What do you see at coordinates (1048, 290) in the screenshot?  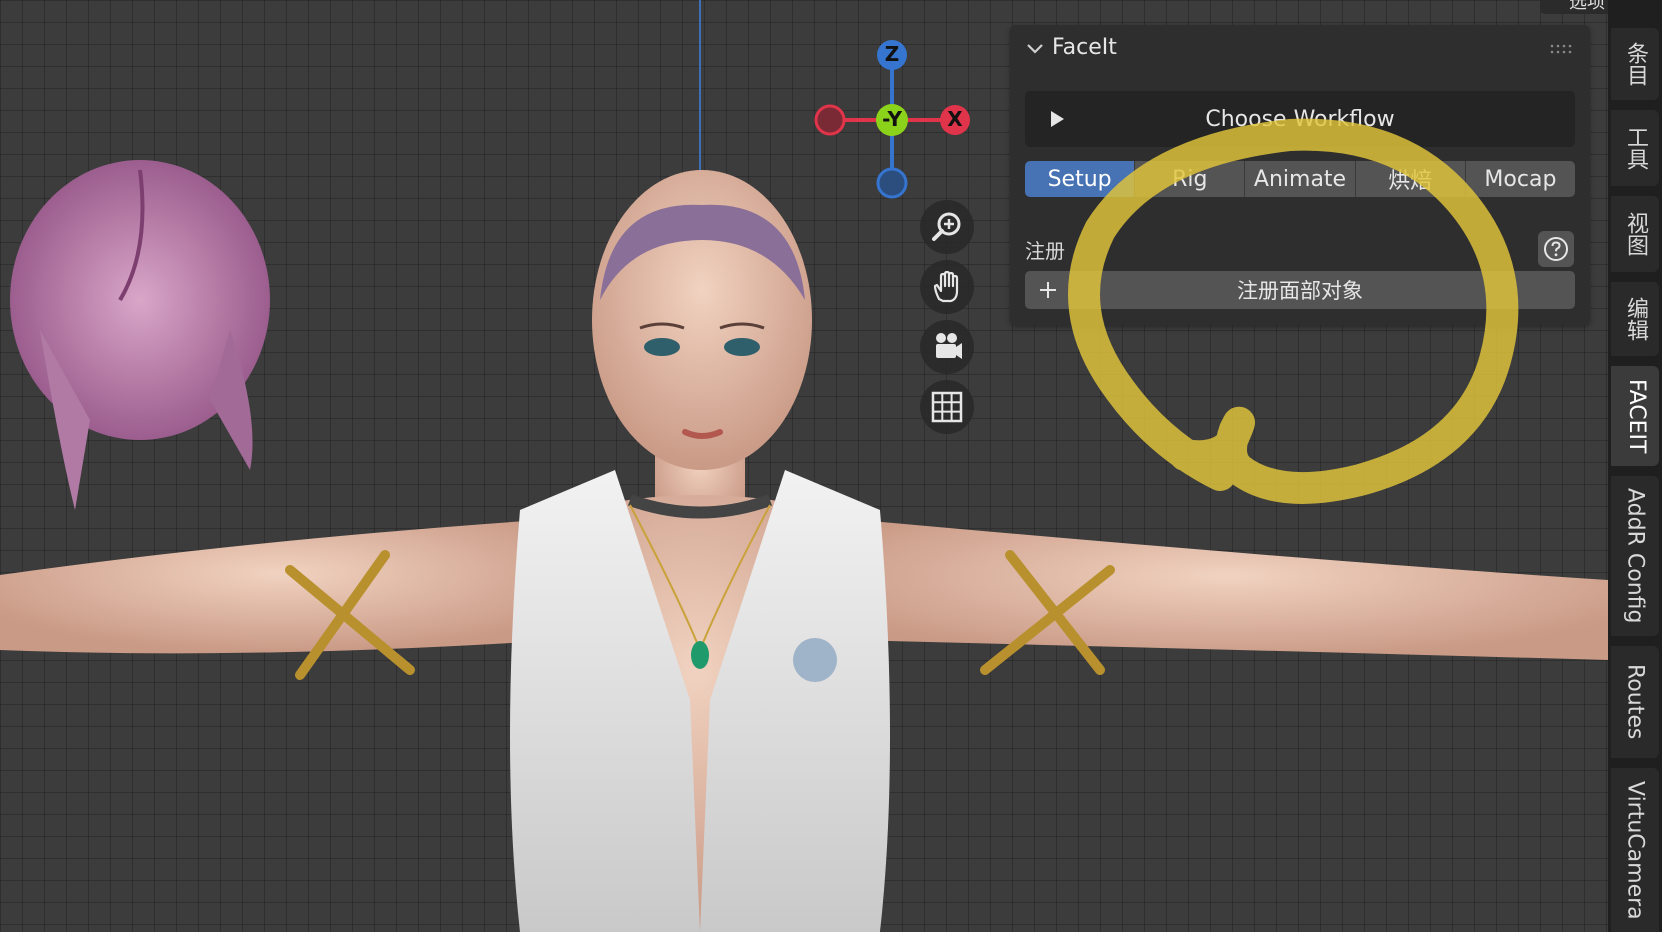 I see `plus-icon` at bounding box center [1048, 290].